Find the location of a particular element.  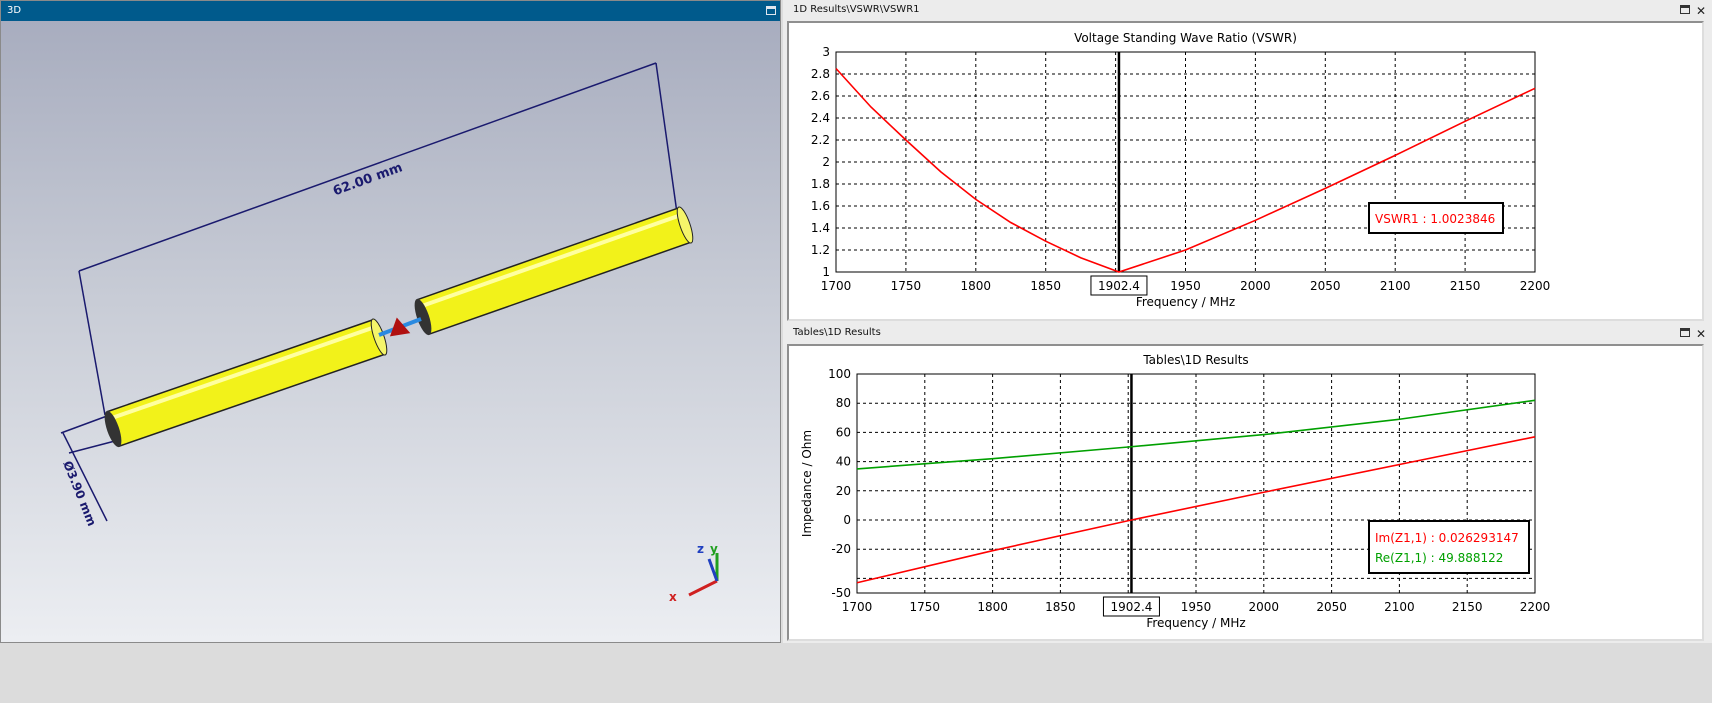

y-tick-label: 1 is located at coordinates (826, 272).